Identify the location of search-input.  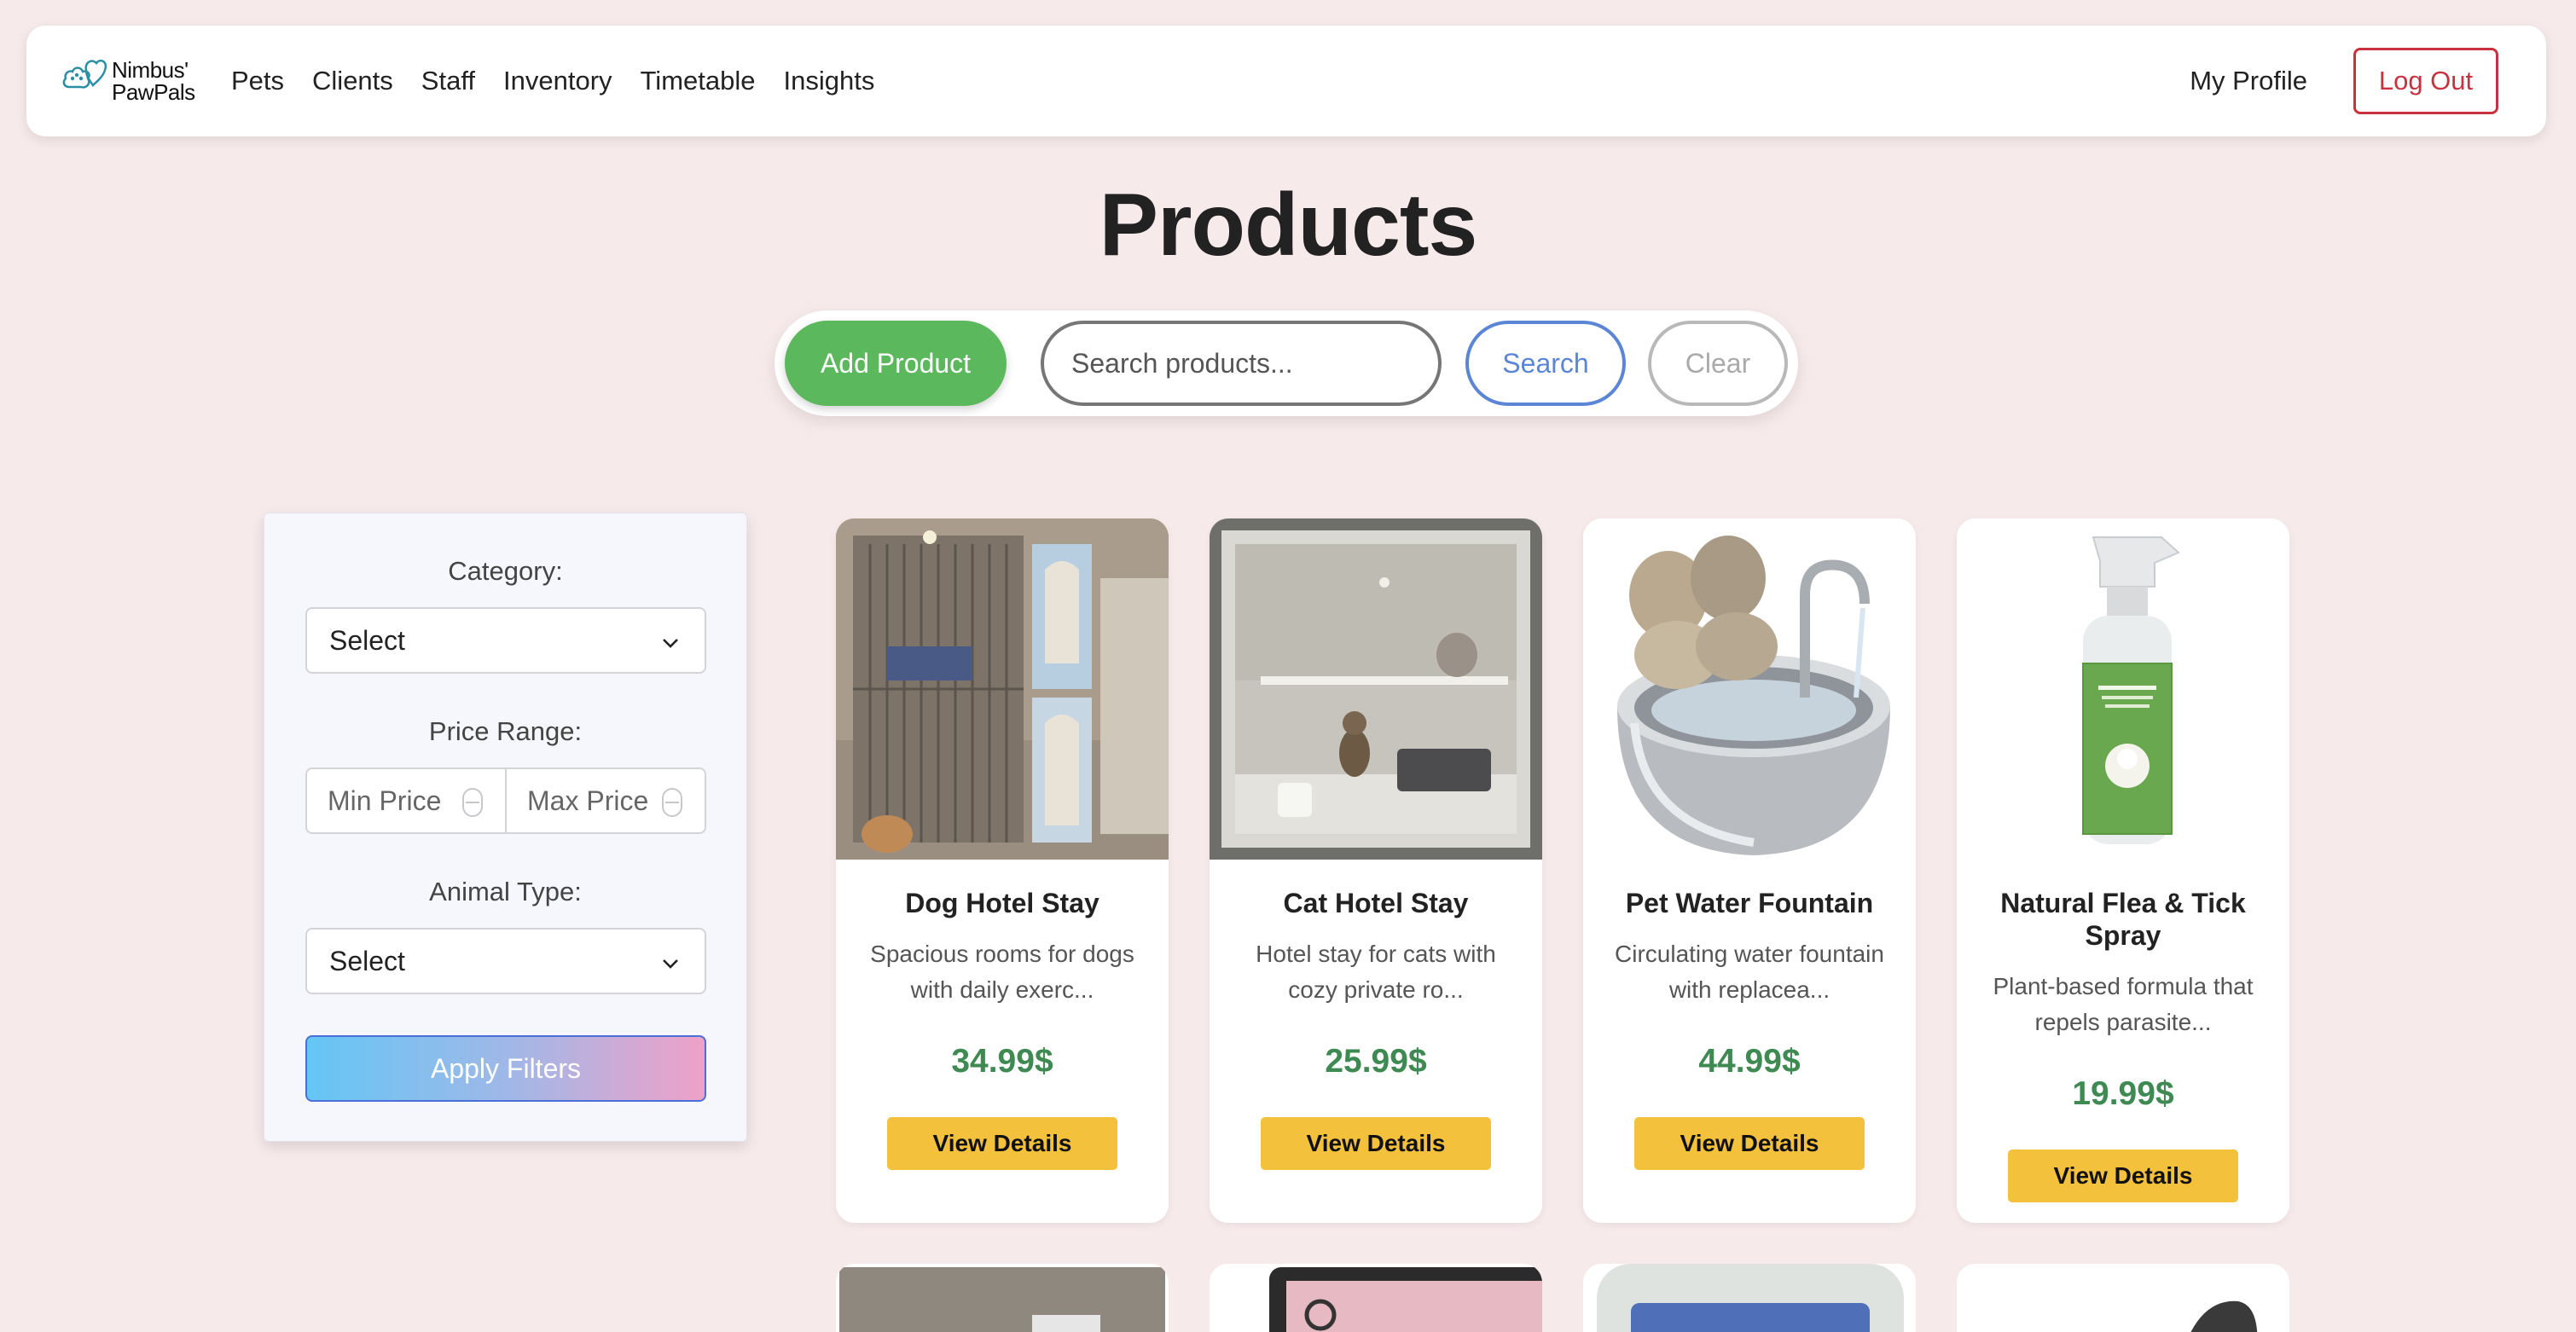
(1241, 363).